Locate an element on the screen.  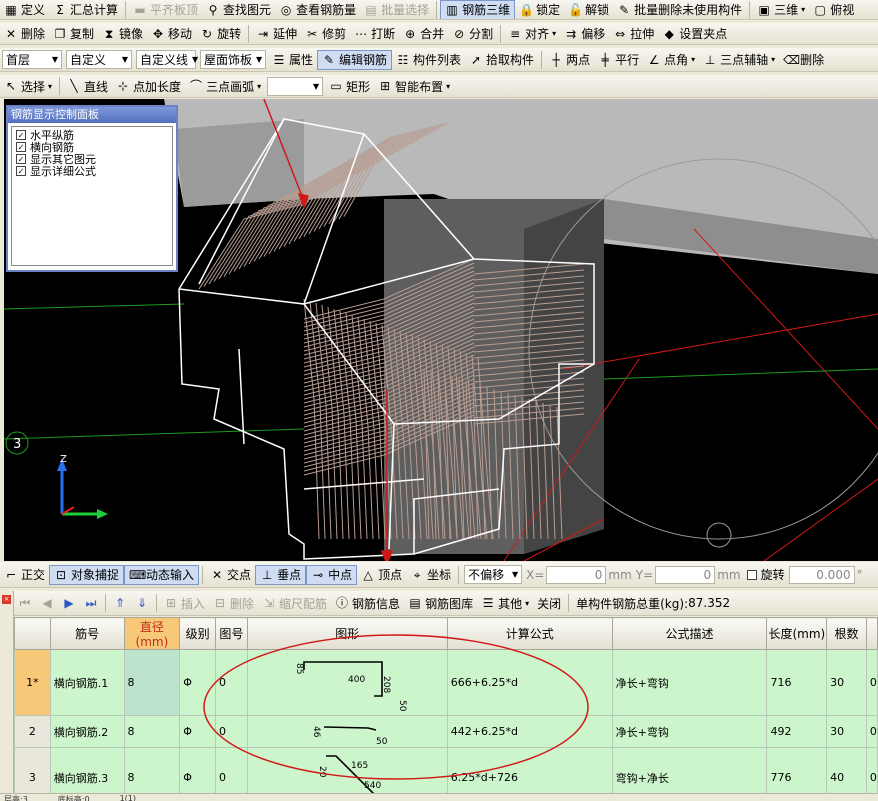
toolbar-button-offset-11: ⇉ 偏移 is located at coordinates (584, 34).